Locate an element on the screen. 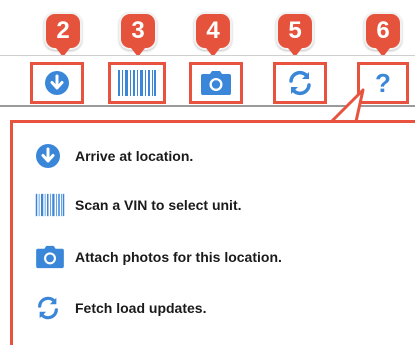 This screenshot has width=415, height=345. help-item-label: Scan a VIN to select unit. is located at coordinates (158, 205).